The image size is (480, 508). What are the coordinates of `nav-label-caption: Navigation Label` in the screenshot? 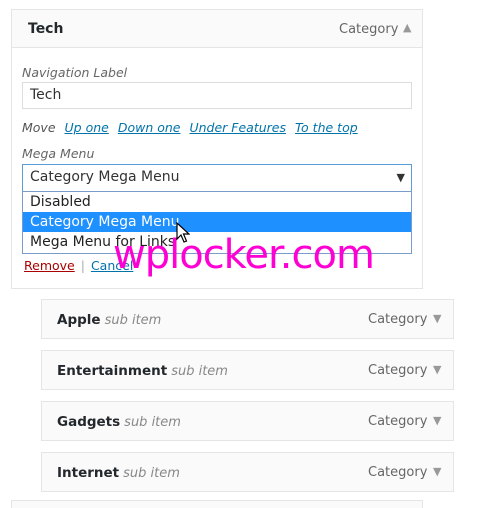 It's located at (75, 72).